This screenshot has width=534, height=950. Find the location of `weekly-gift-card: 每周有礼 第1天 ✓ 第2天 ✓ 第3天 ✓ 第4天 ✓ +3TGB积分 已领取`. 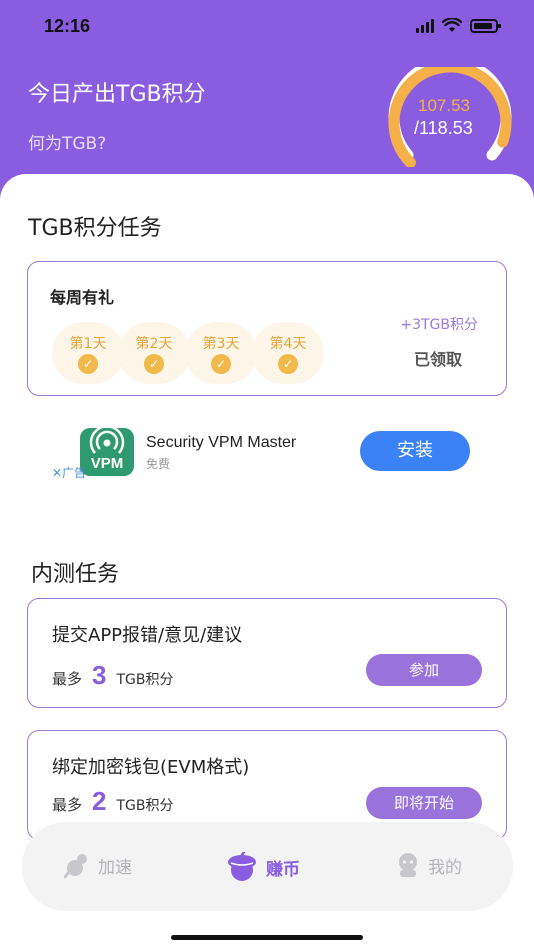

weekly-gift-card: 每周有礼 第1天 ✓ 第2天 ✓ 第3天 ✓ 第4天 ✓ +3TGB积分 已领取 is located at coordinates (267, 328).